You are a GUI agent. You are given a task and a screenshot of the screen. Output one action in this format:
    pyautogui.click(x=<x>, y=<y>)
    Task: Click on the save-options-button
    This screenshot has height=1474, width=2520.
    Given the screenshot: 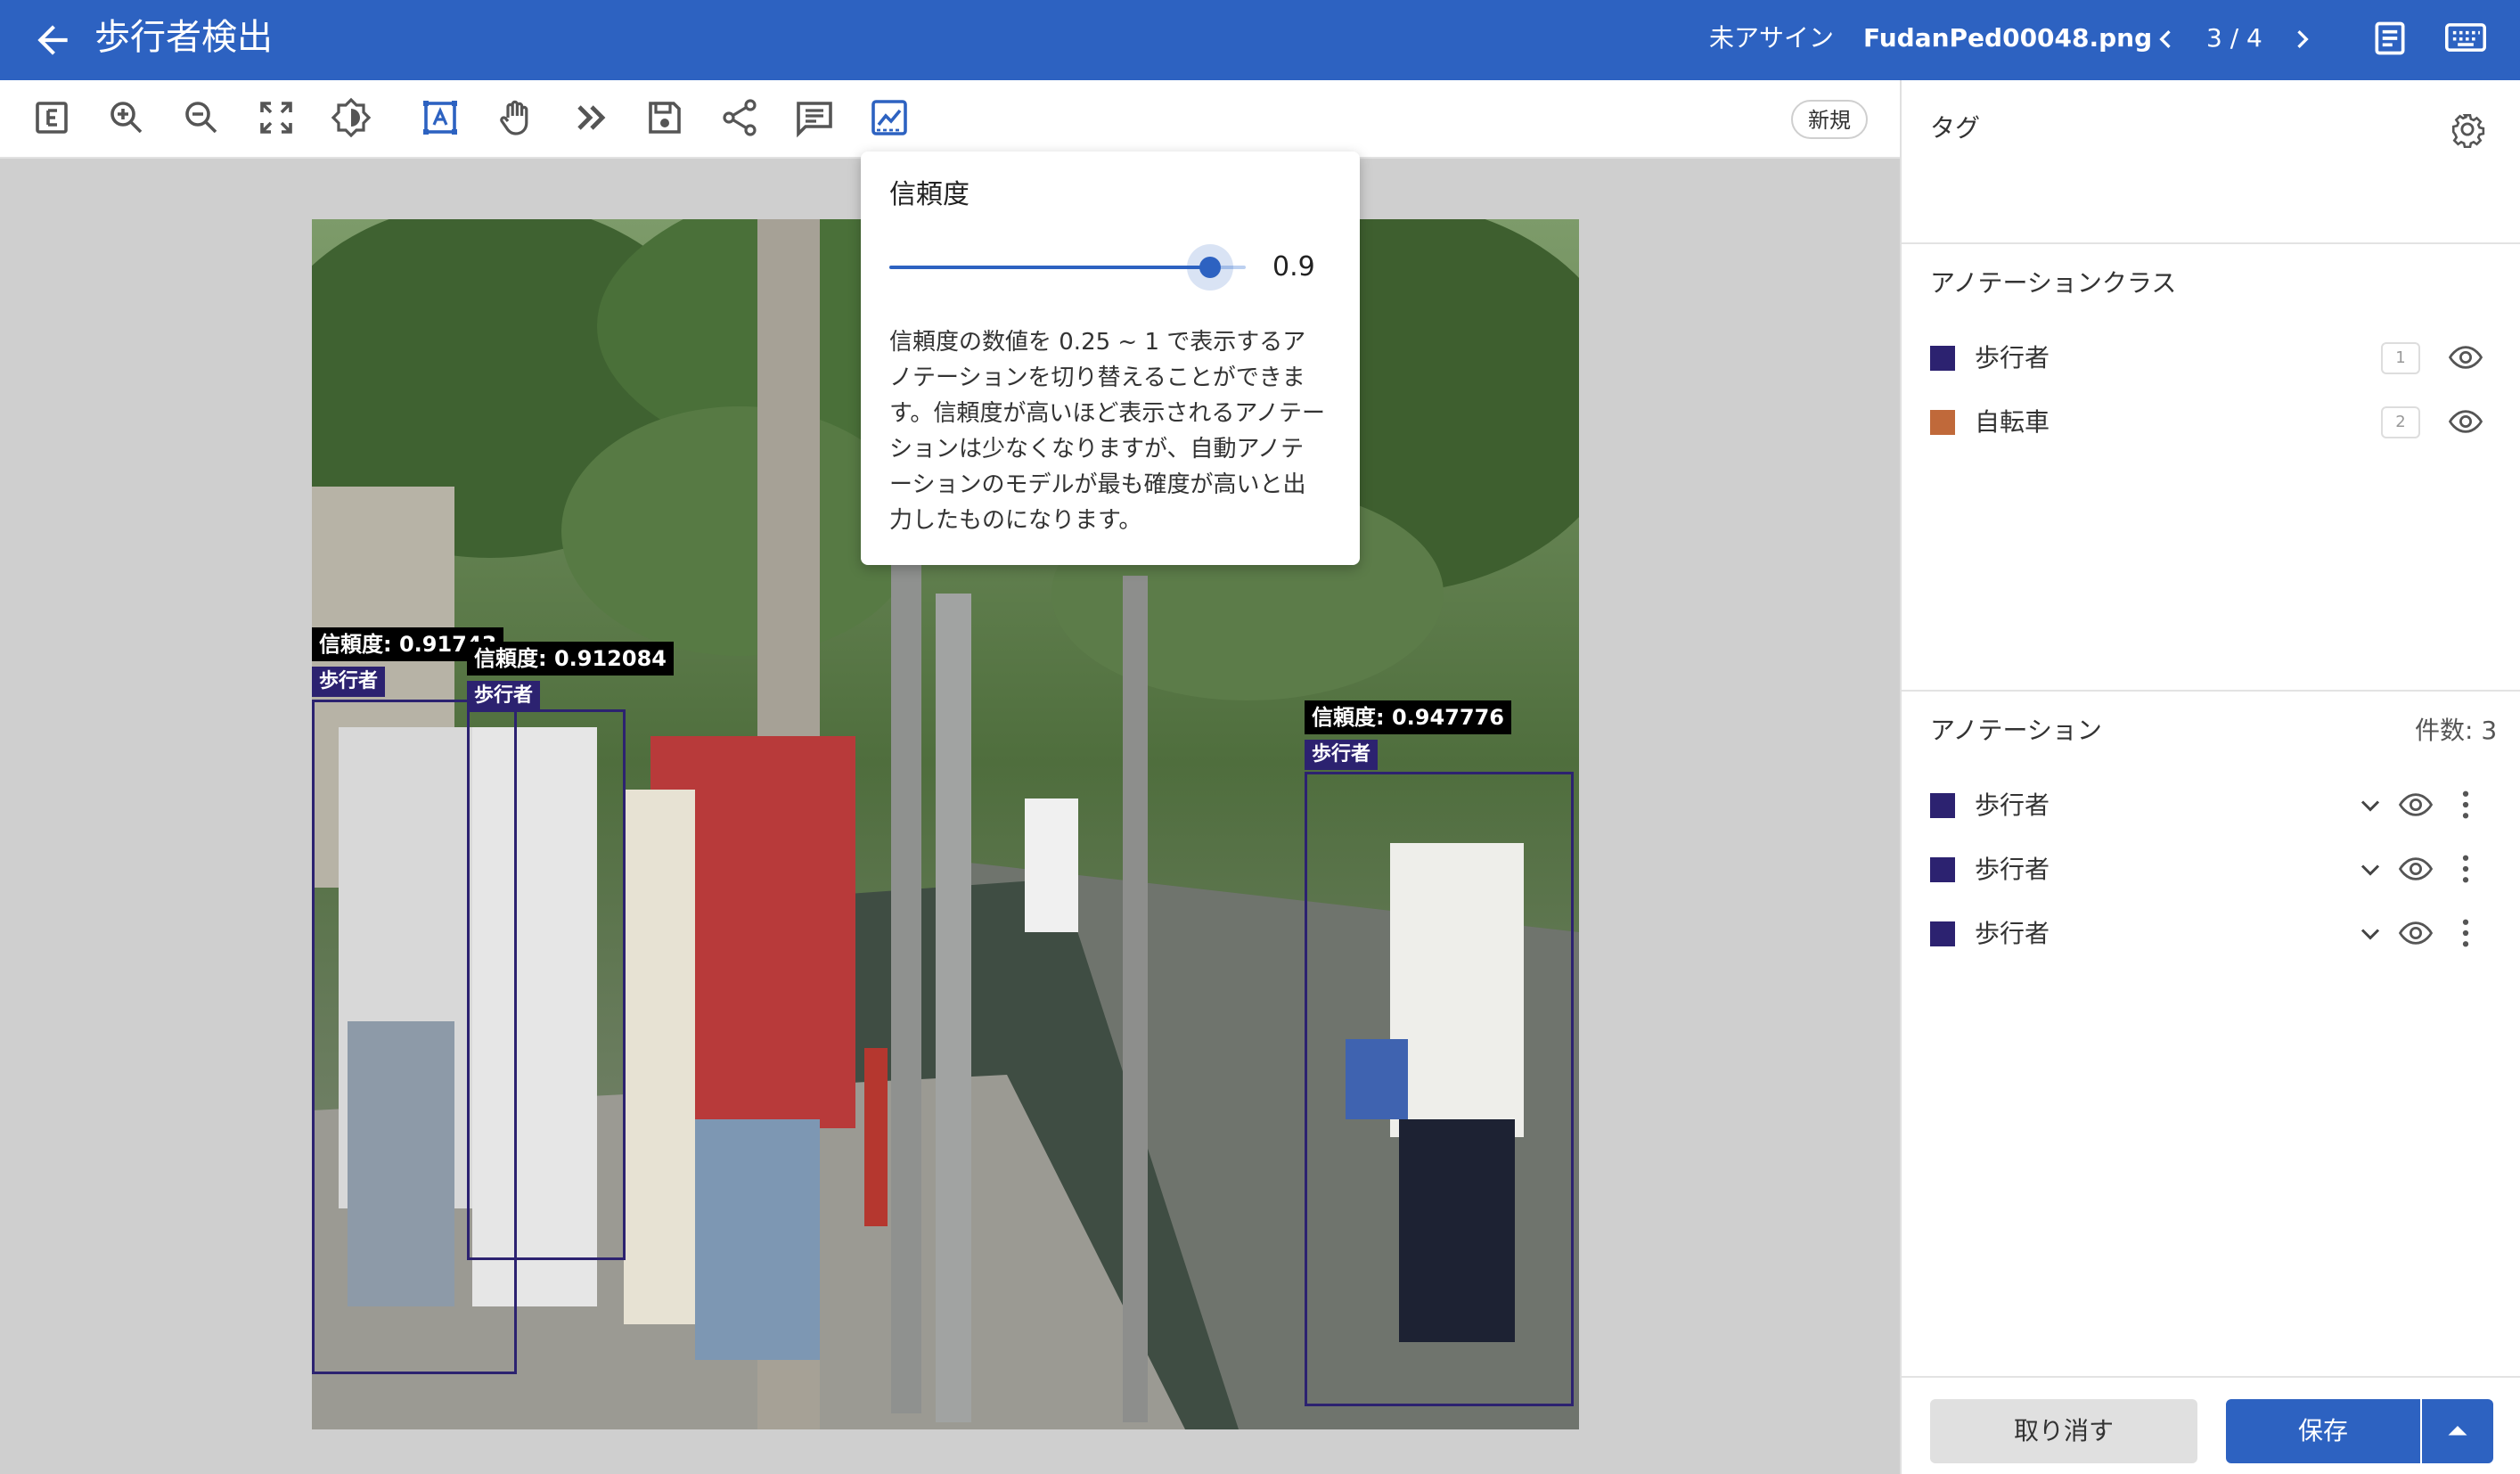 What is the action you would take?
    pyautogui.click(x=2457, y=1431)
    